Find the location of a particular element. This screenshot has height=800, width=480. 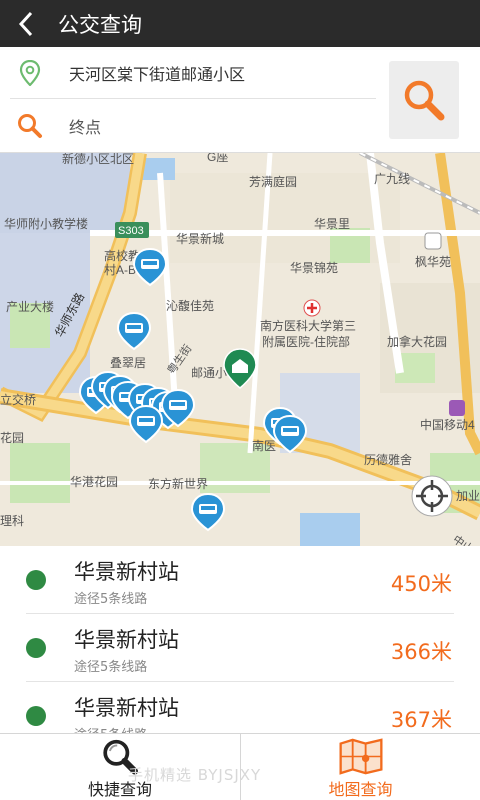

list-item: 华景新村站 途径5条线路 450米 is located at coordinates (240, 580).